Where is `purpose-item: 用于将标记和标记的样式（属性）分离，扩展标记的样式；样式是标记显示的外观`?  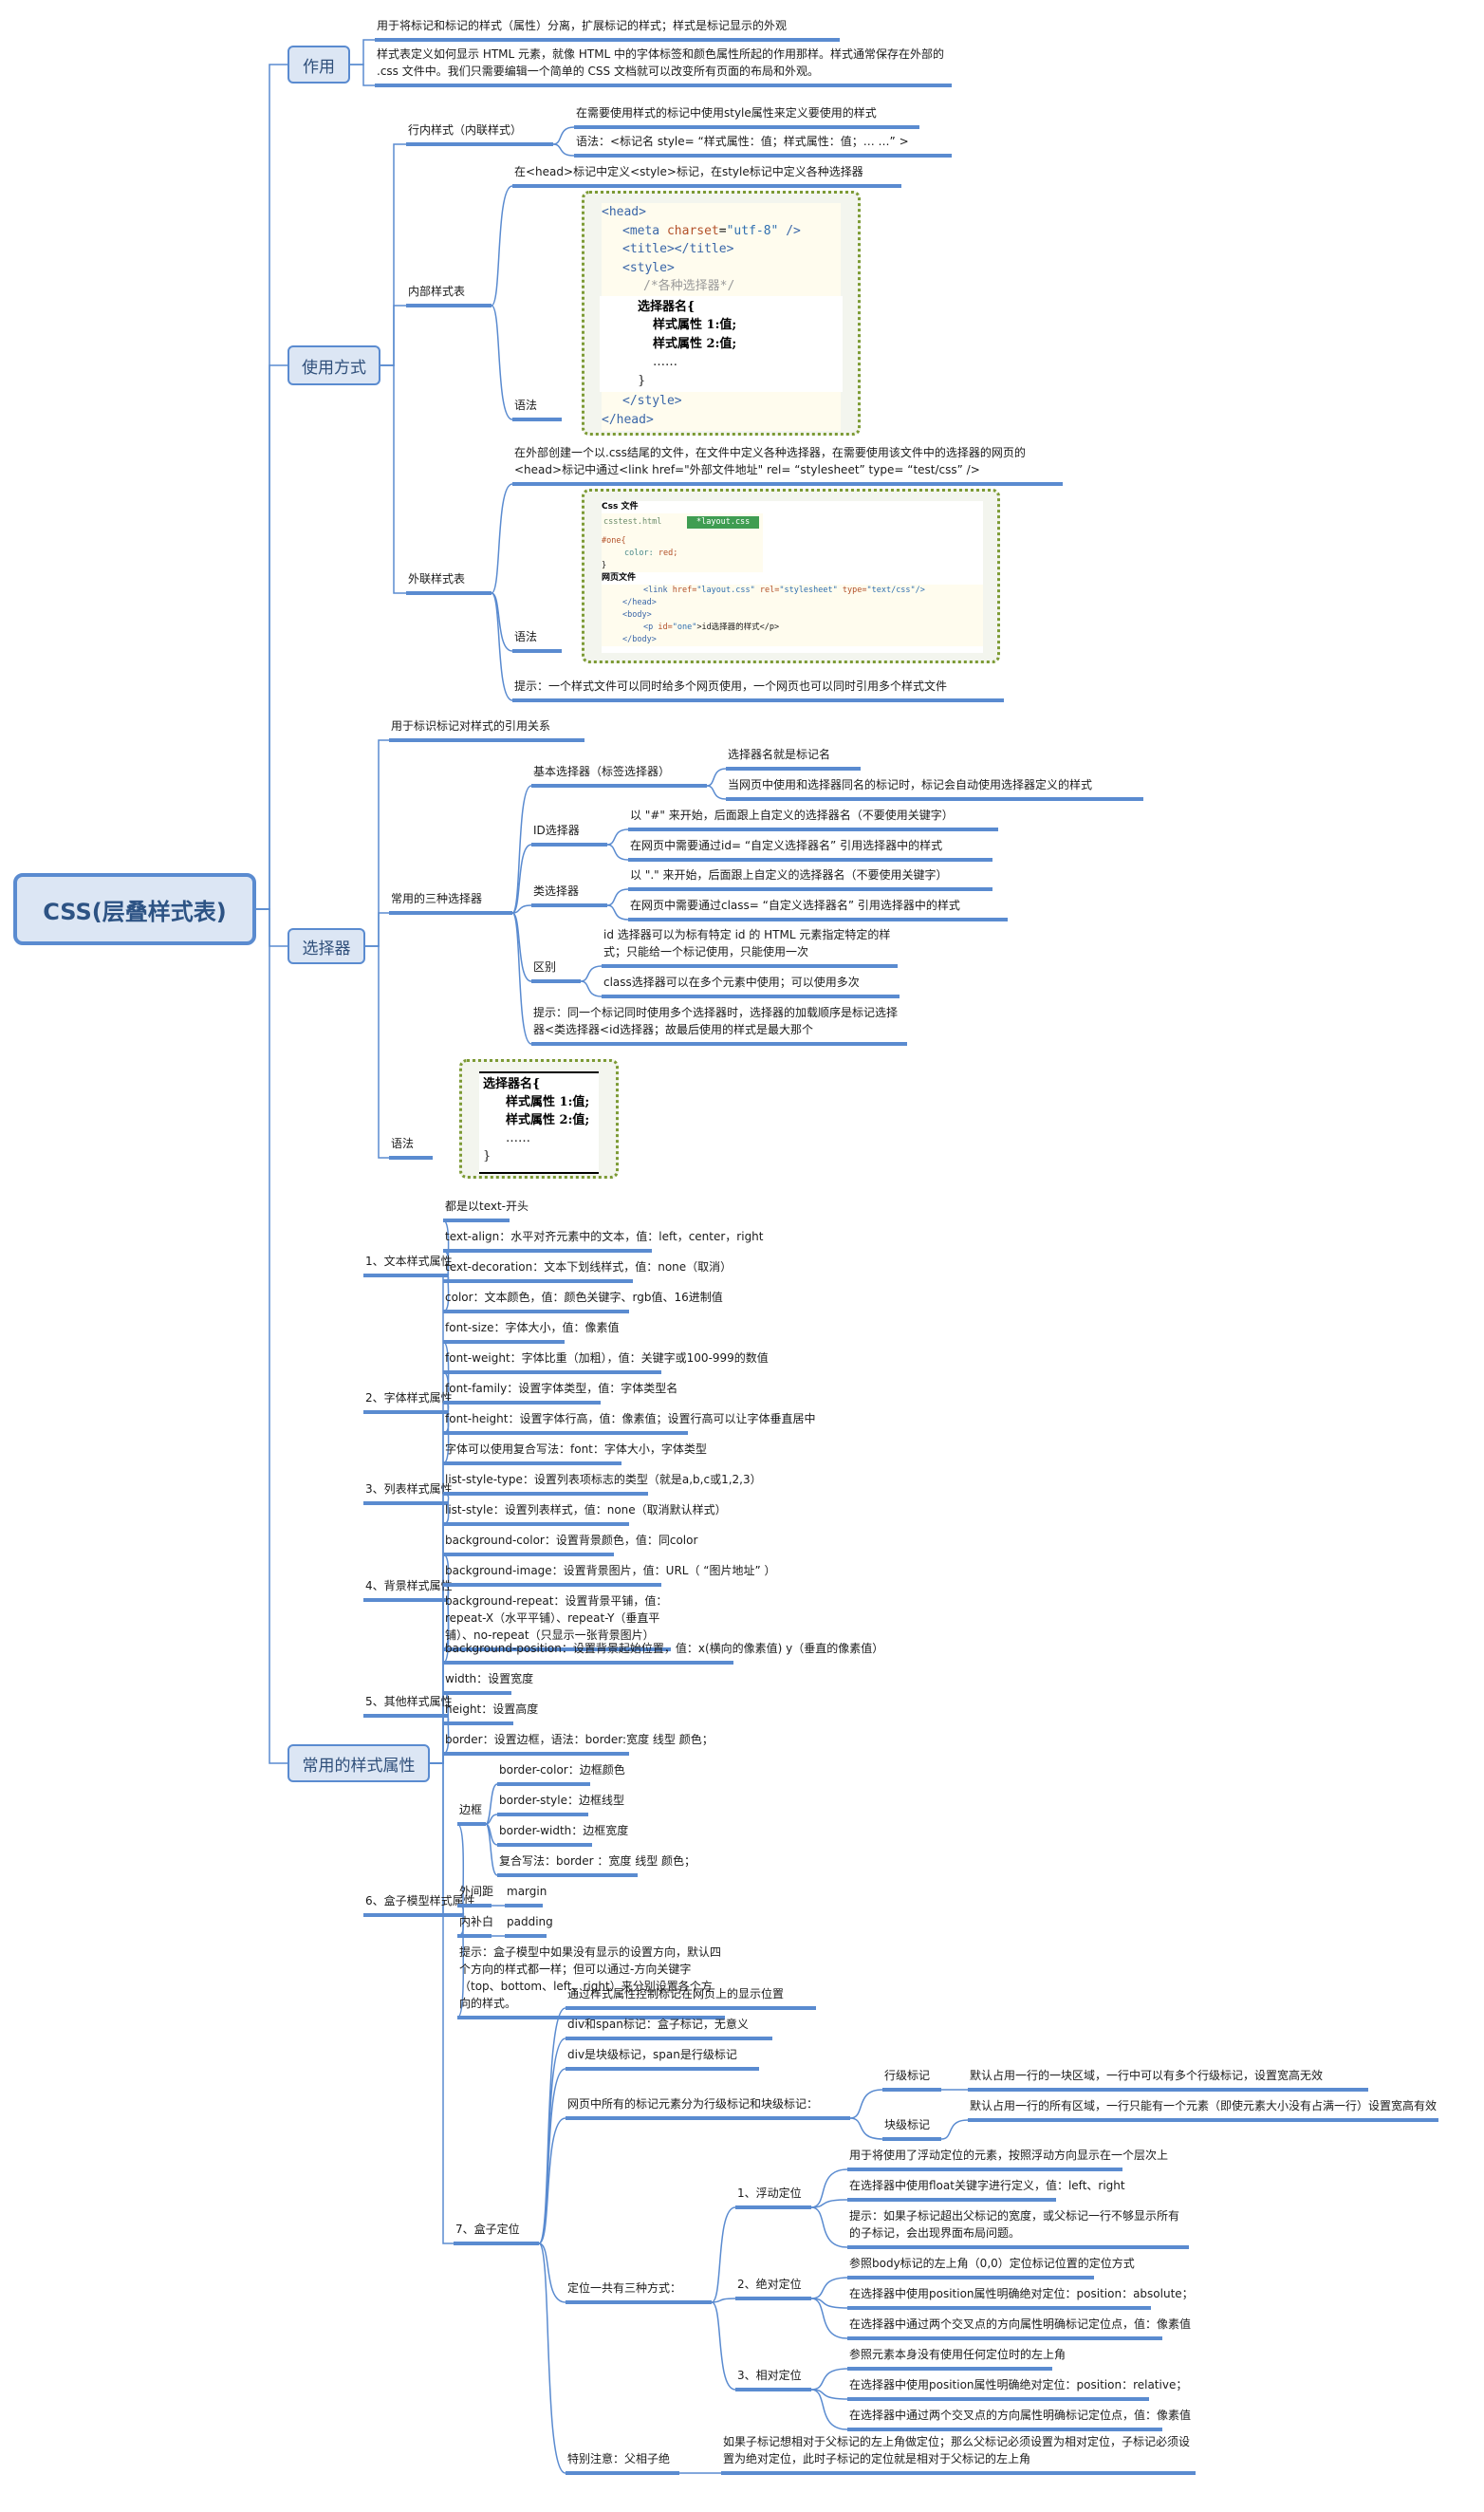
purpose-item: 用于将标记和标记的样式（属性）分离，扩展标记的样式；样式是标记显示的外观 is located at coordinates (607, 29).